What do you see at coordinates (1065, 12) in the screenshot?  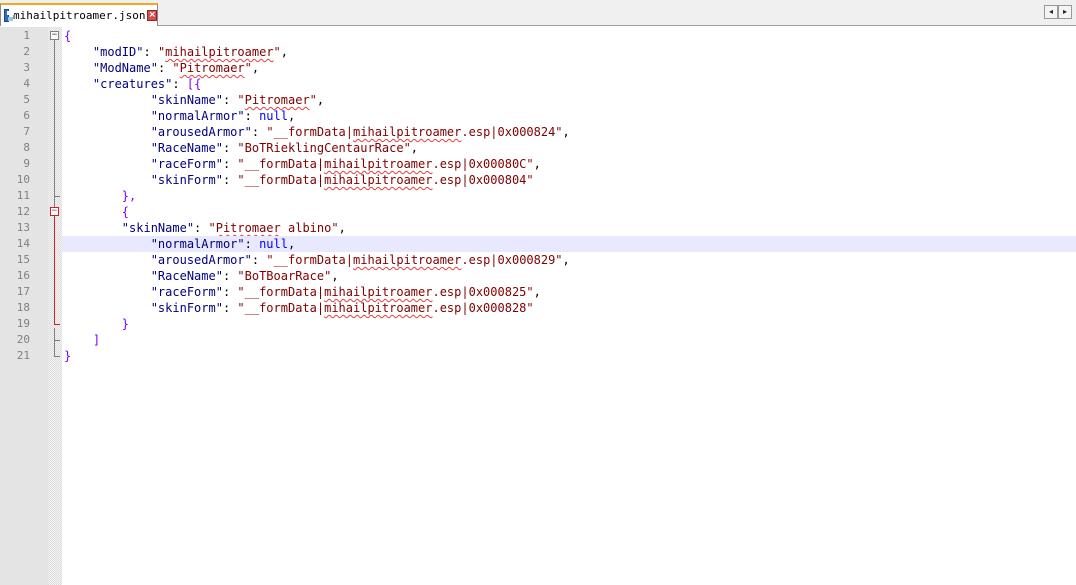 I see `scroll-right-button: ▸` at bounding box center [1065, 12].